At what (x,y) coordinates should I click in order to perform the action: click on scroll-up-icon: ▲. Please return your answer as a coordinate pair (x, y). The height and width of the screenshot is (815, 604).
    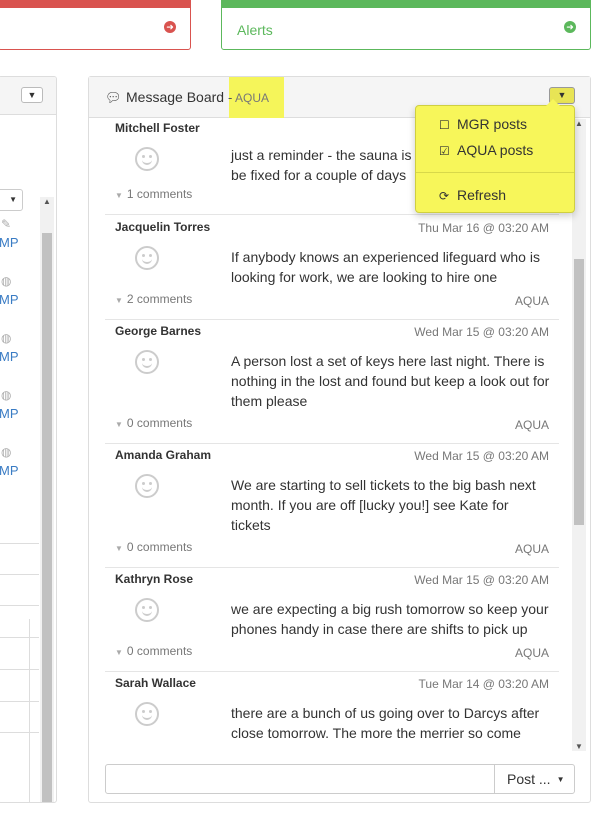
    Looking at the image, I should click on (47, 201).